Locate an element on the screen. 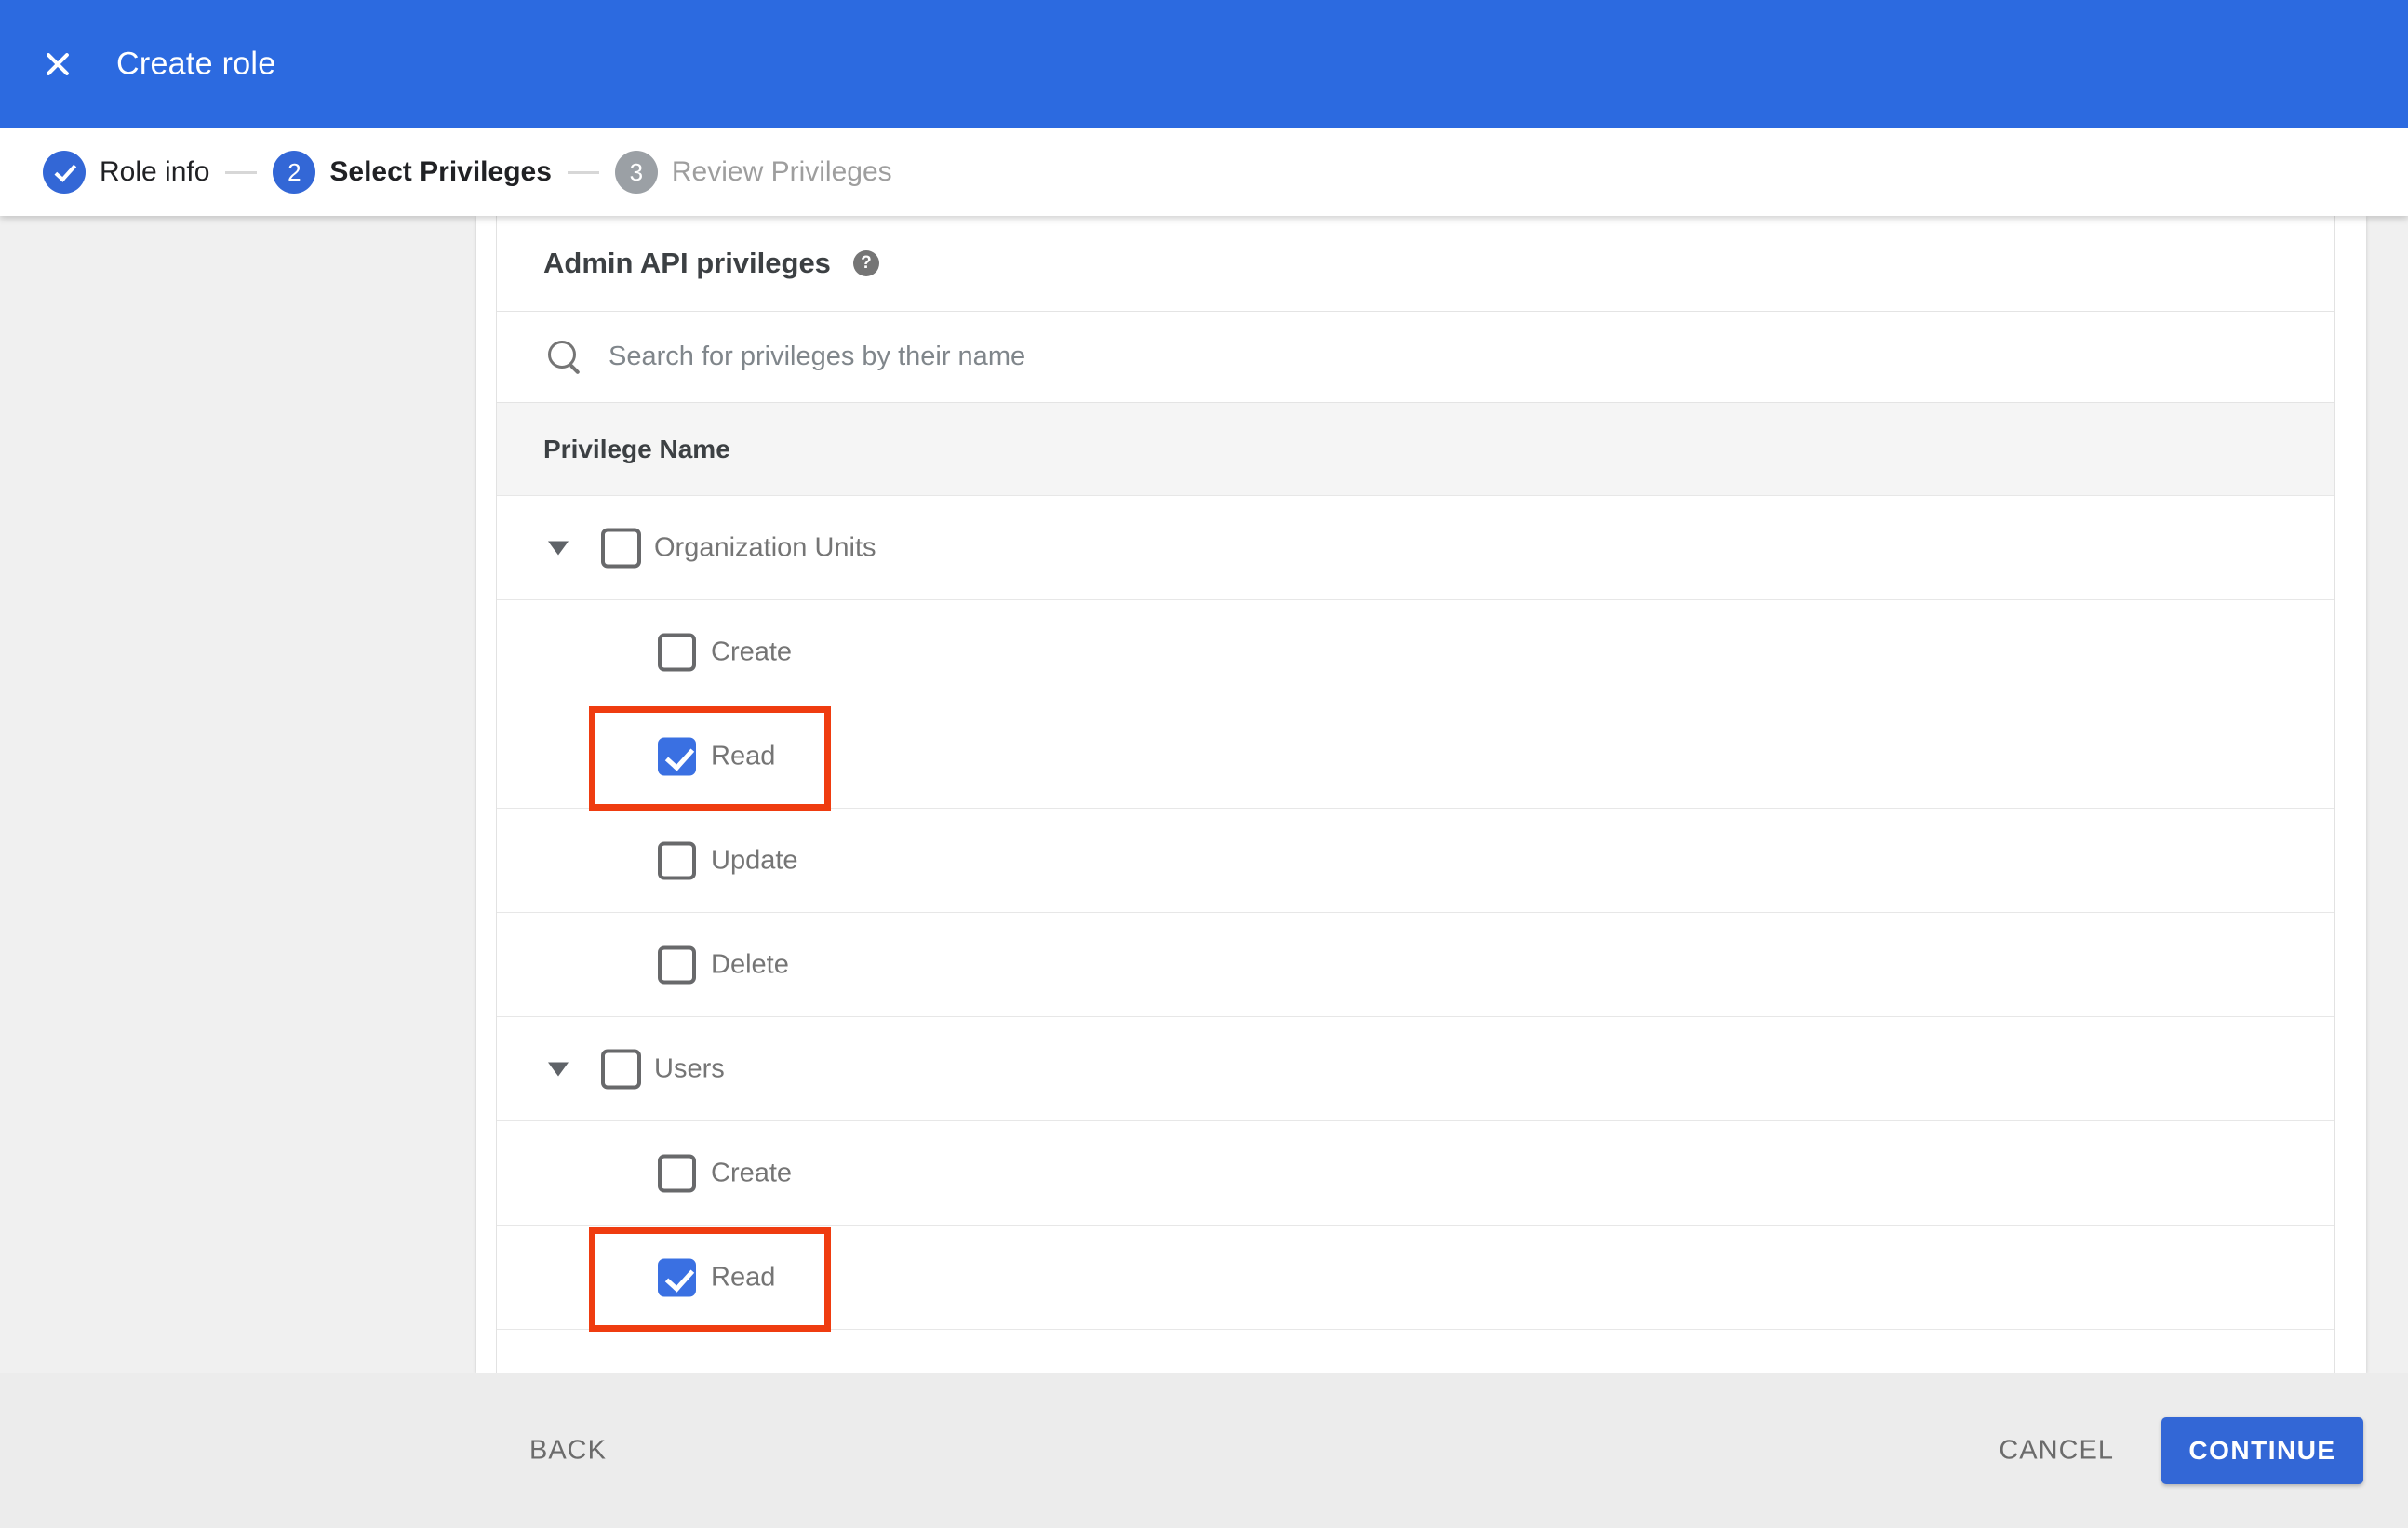 The height and width of the screenshot is (1528, 2408). dialog-title: Create role is located at coordinates (196, 64).